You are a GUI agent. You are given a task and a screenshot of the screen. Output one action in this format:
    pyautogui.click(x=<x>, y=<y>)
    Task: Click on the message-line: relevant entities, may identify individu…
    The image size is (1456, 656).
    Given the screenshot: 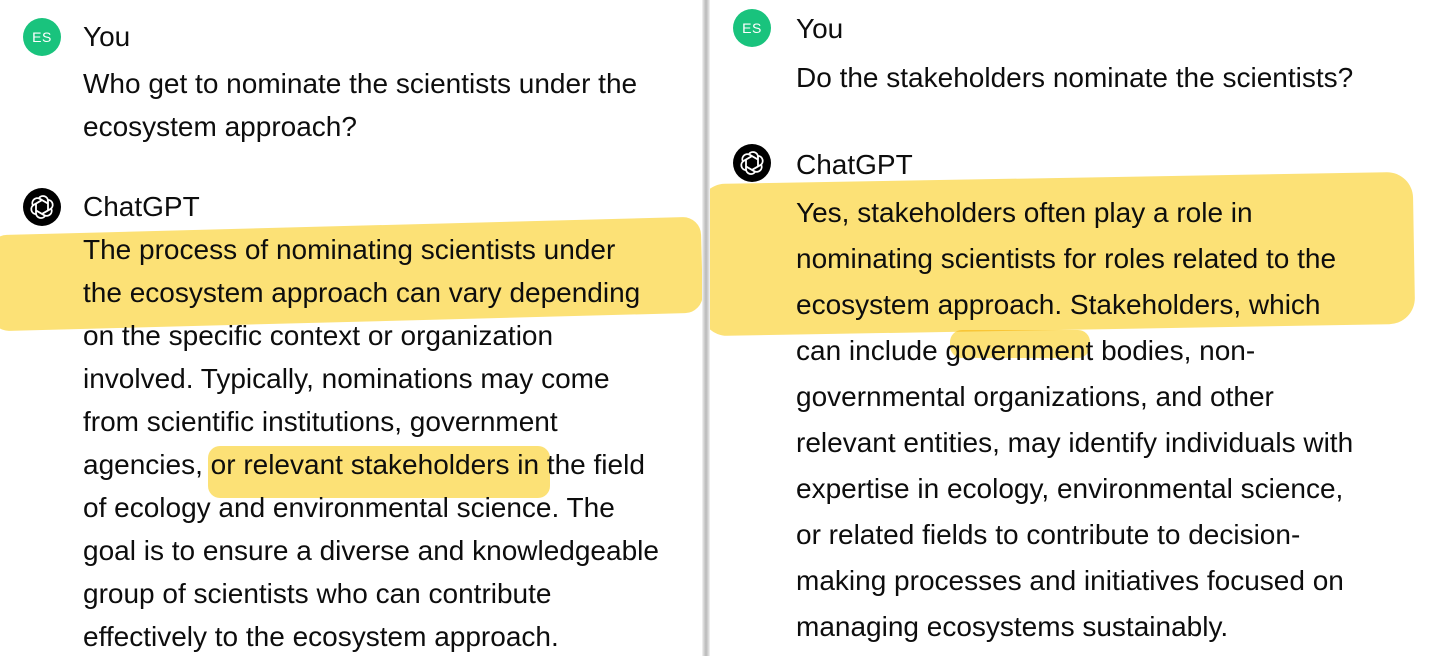 What is the action you would take?
    pyautogui.click(x=1075, y=442)
    